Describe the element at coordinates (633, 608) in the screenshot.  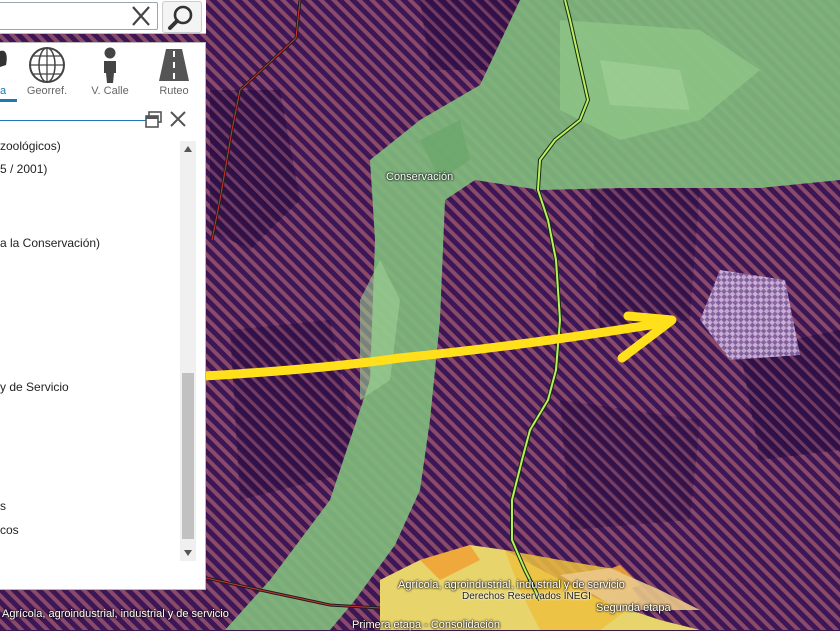
I see `map-label-segunda-etapa: Segunda etapa` at that location.